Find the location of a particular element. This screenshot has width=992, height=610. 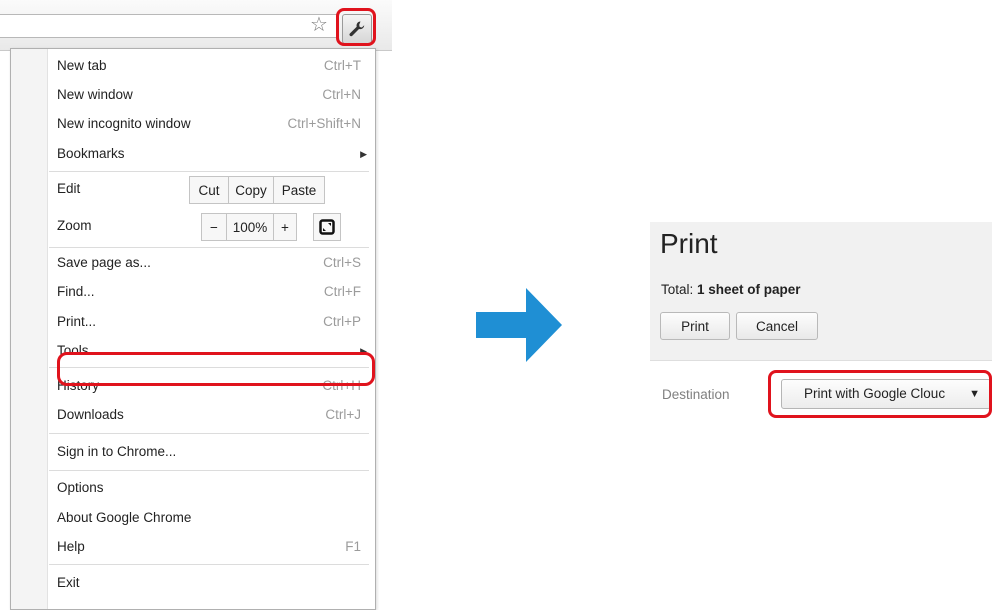

menu-item-find: Find... Ctrl+F is located at coordinates (209, 292).